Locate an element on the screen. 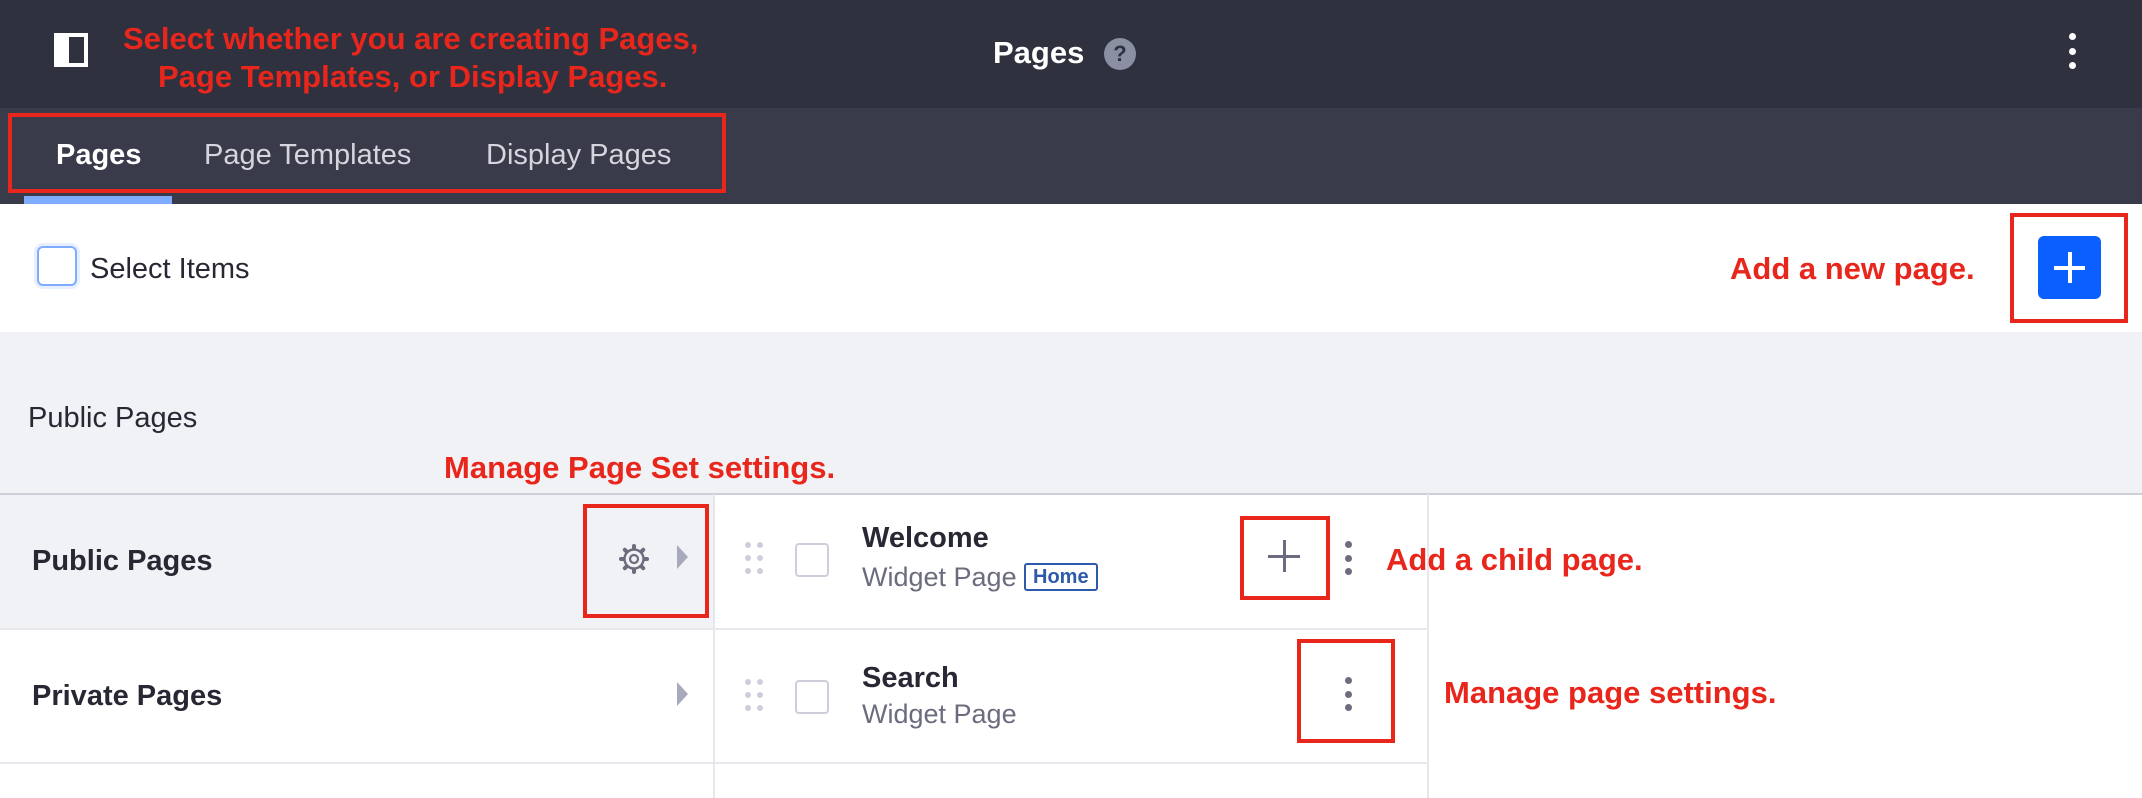 Image resolution: width=2142 pixels, height=798 pixels. page-set-label: Private Pages is located at coordinates (127, 696).